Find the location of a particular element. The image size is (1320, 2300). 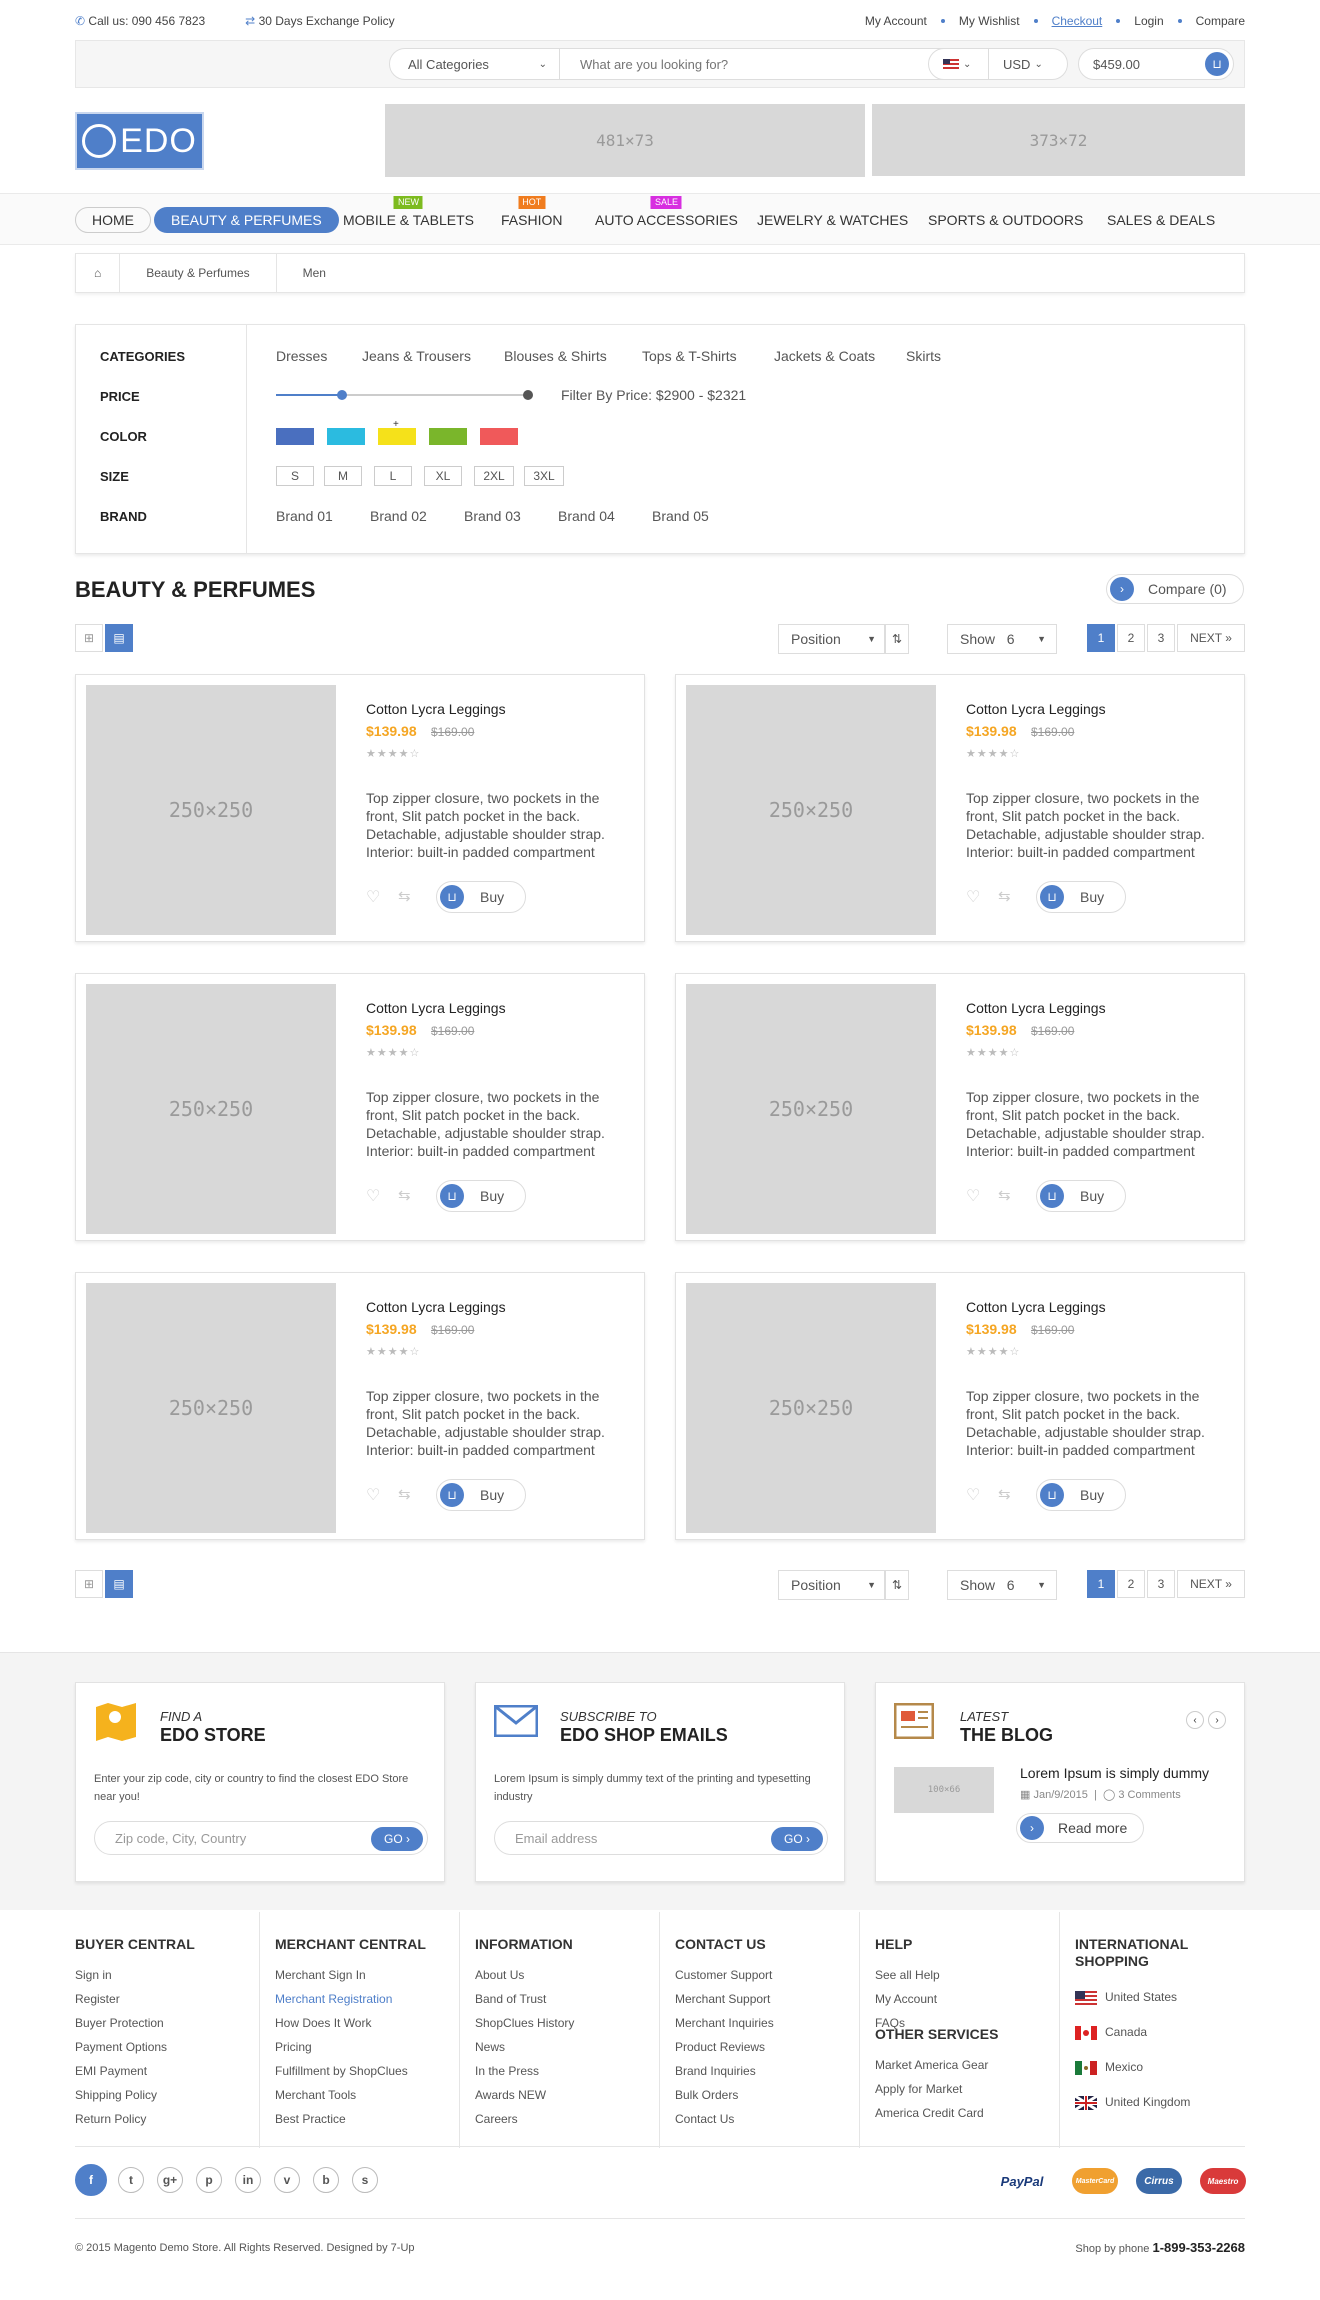

home-icon: ⌂ is located at coordinates (98, 273).